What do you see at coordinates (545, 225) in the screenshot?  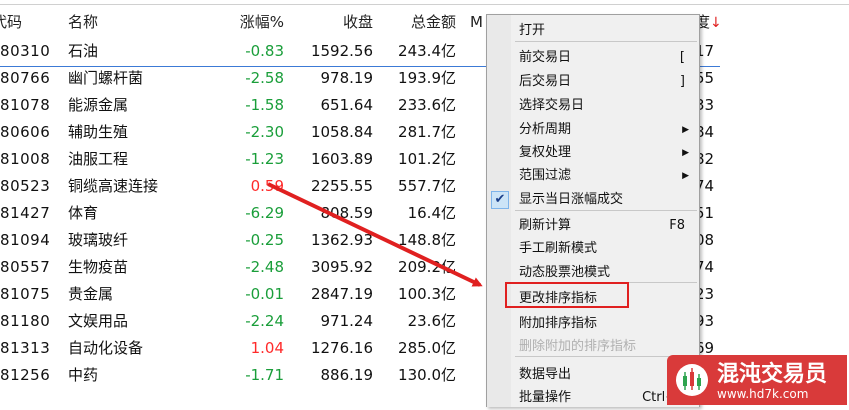 I see `menu-item-label: 刷新计算` at bounding box center [545, 225].